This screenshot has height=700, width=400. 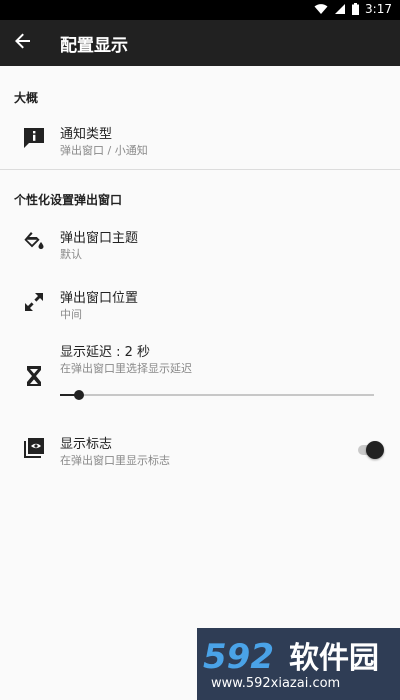 I want to click on setting-subtitle: 在弹出窗口里选择显示延迟, so click(x=126, y=368).